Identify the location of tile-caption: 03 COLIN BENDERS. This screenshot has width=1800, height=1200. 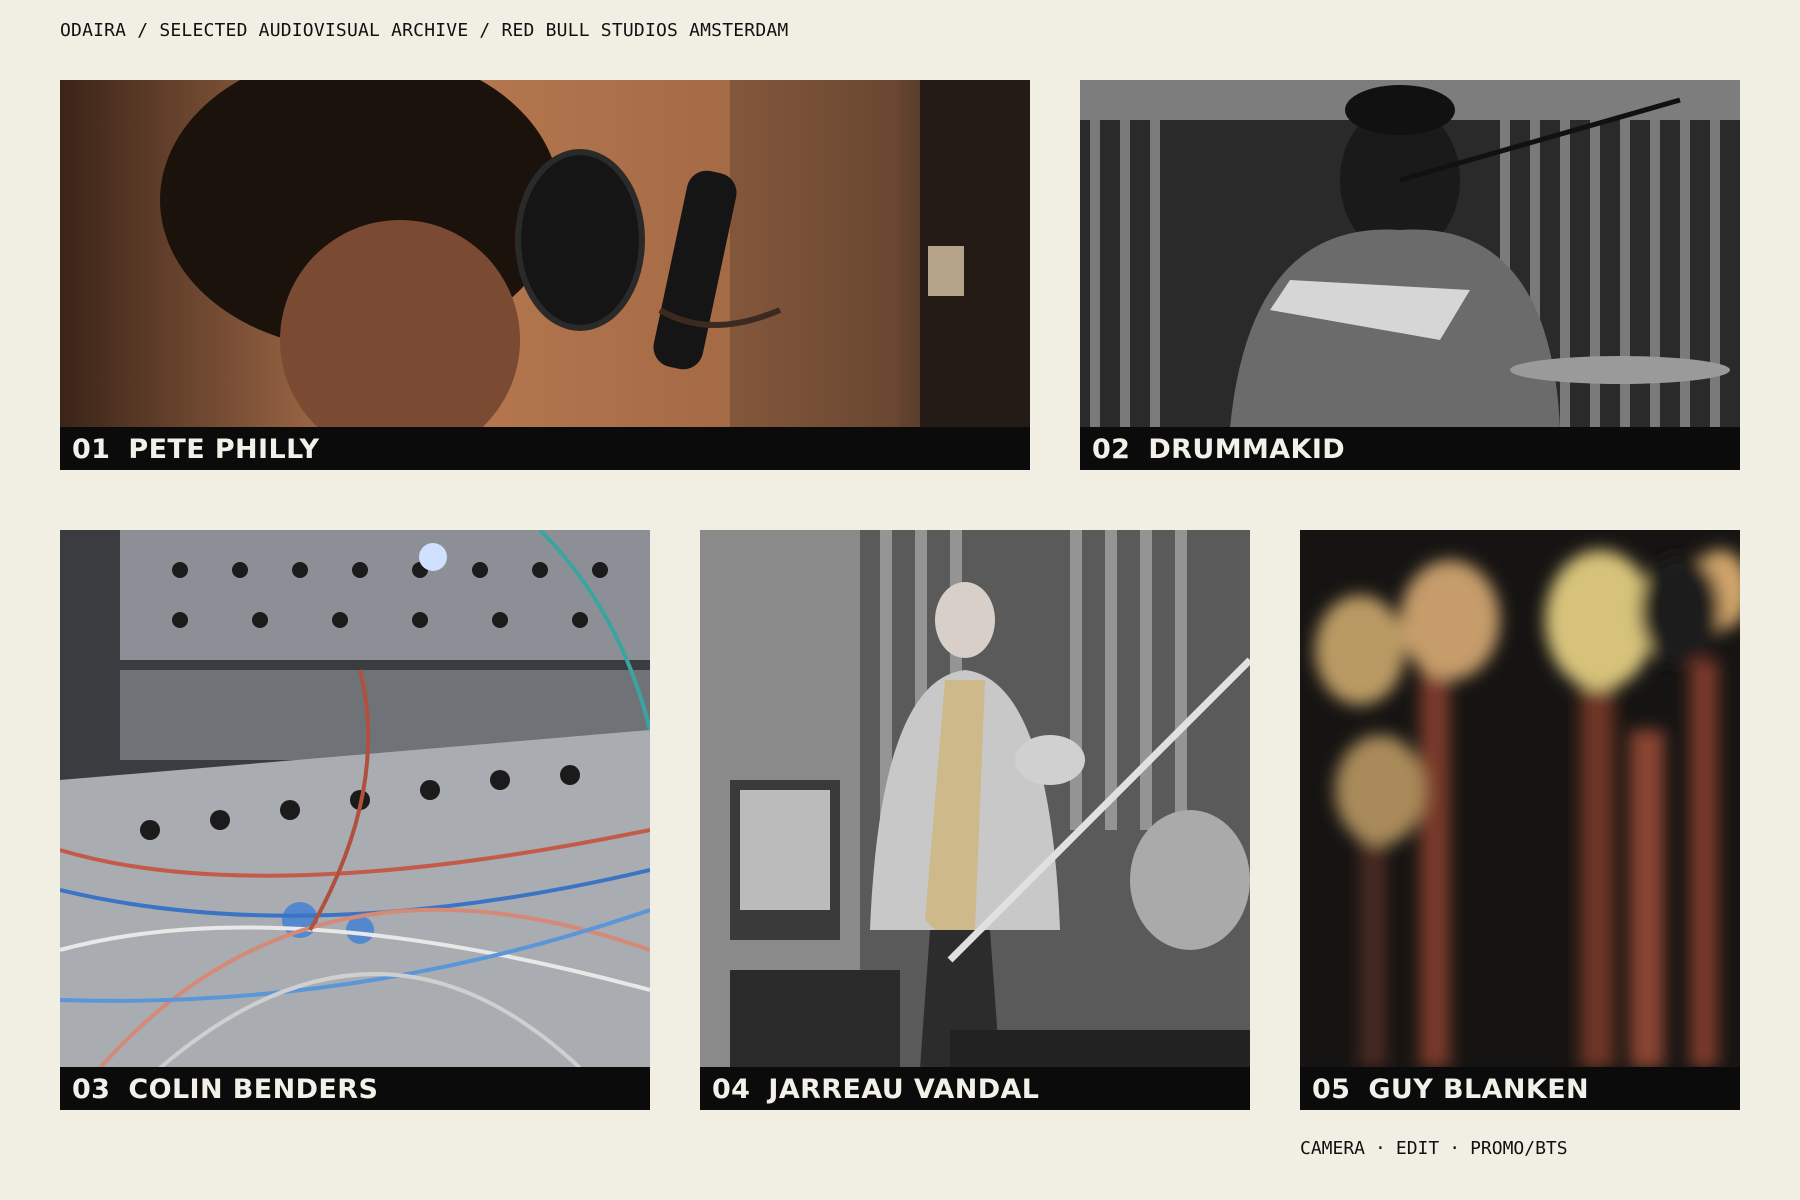
(355, 1088).